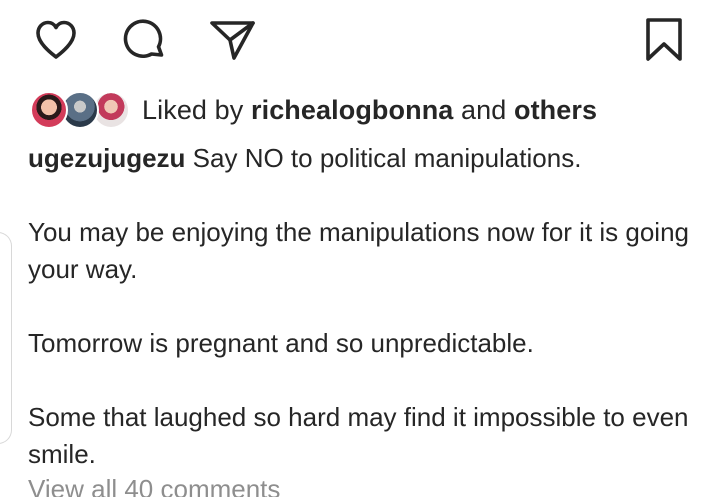  Describe the element at coordinates (154, 485) in the screenshot. I see `view-all-comments-link: View all 40 comments` at that location.